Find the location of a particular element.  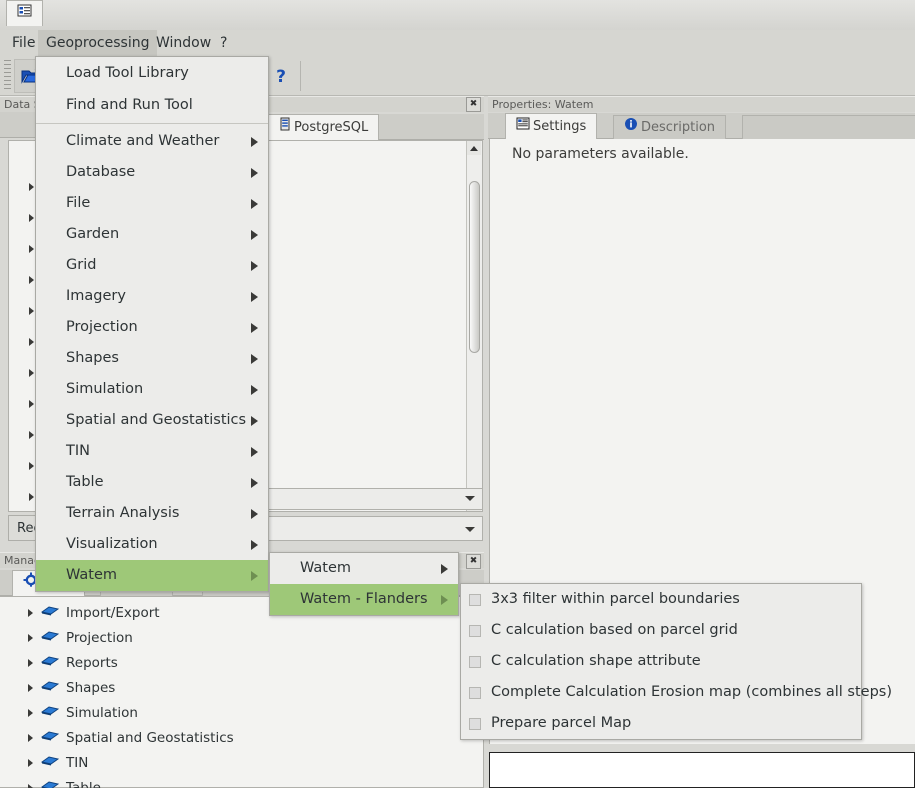

submenu-item-c-calc-parcel-grid: C calculation based on parcel grid is located at coordinates (661, 630).